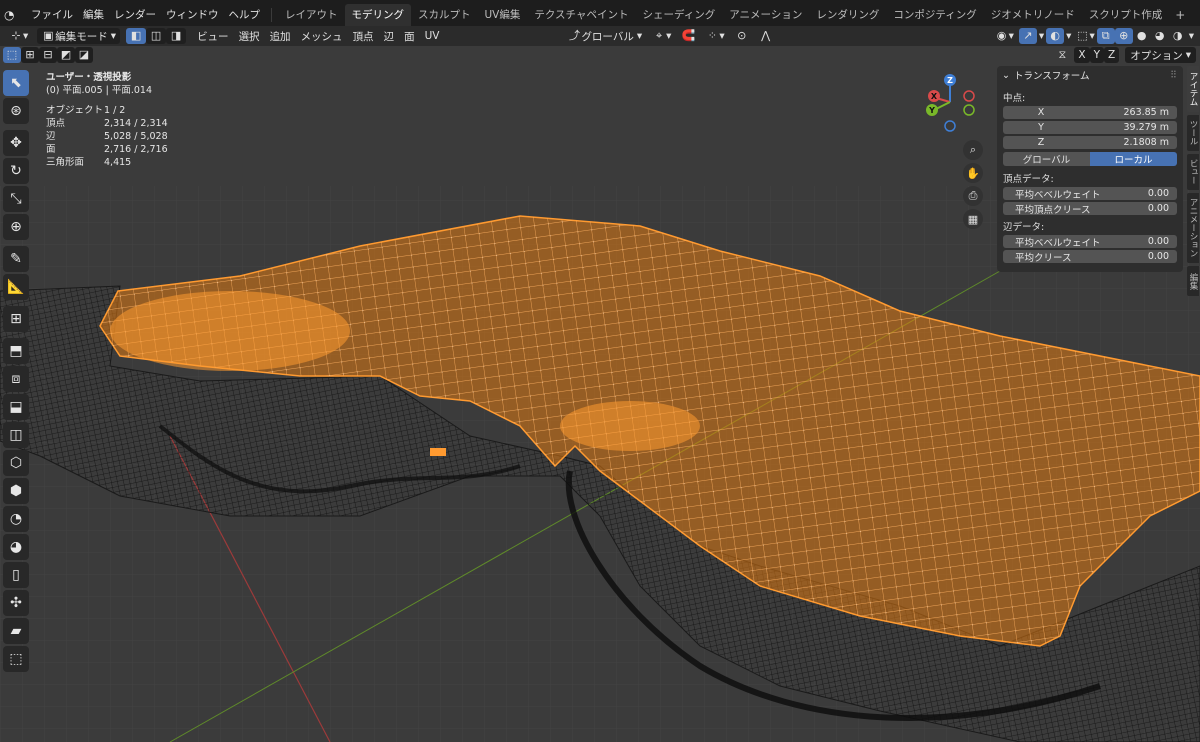  I want to click on tool-rip: ⬚, so click(16, 659).